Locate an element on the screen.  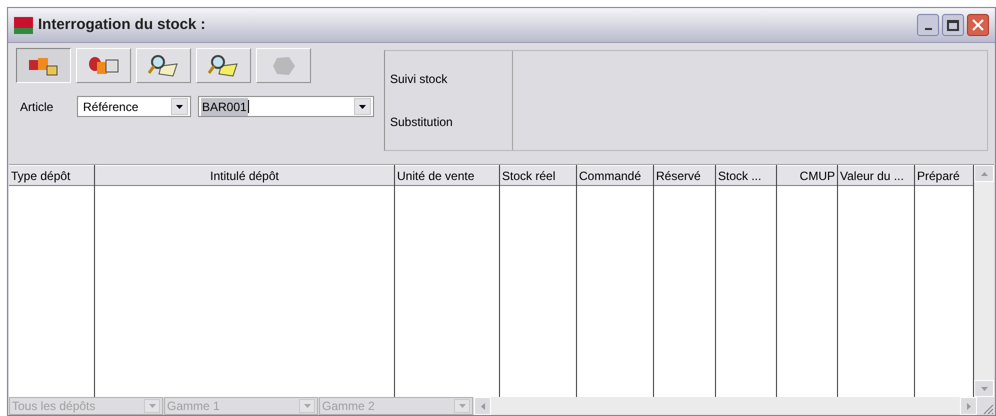
resize-grip-icon is located at coordinates (988, 409).